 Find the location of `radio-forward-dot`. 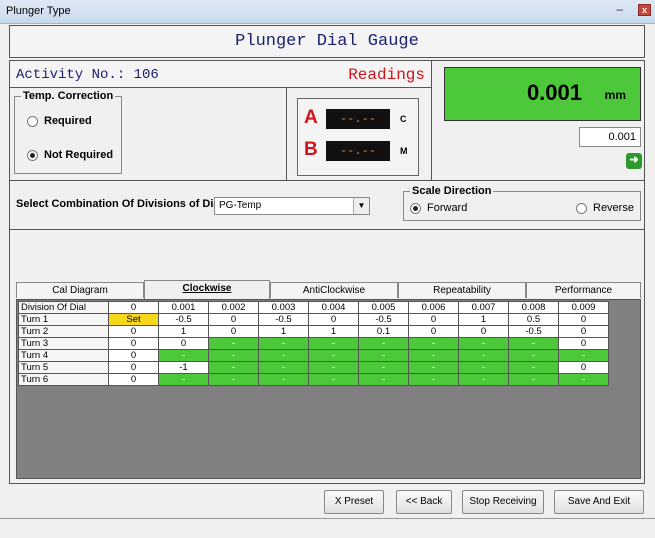

radio-forward-dot is located at coordinates (415, 208).